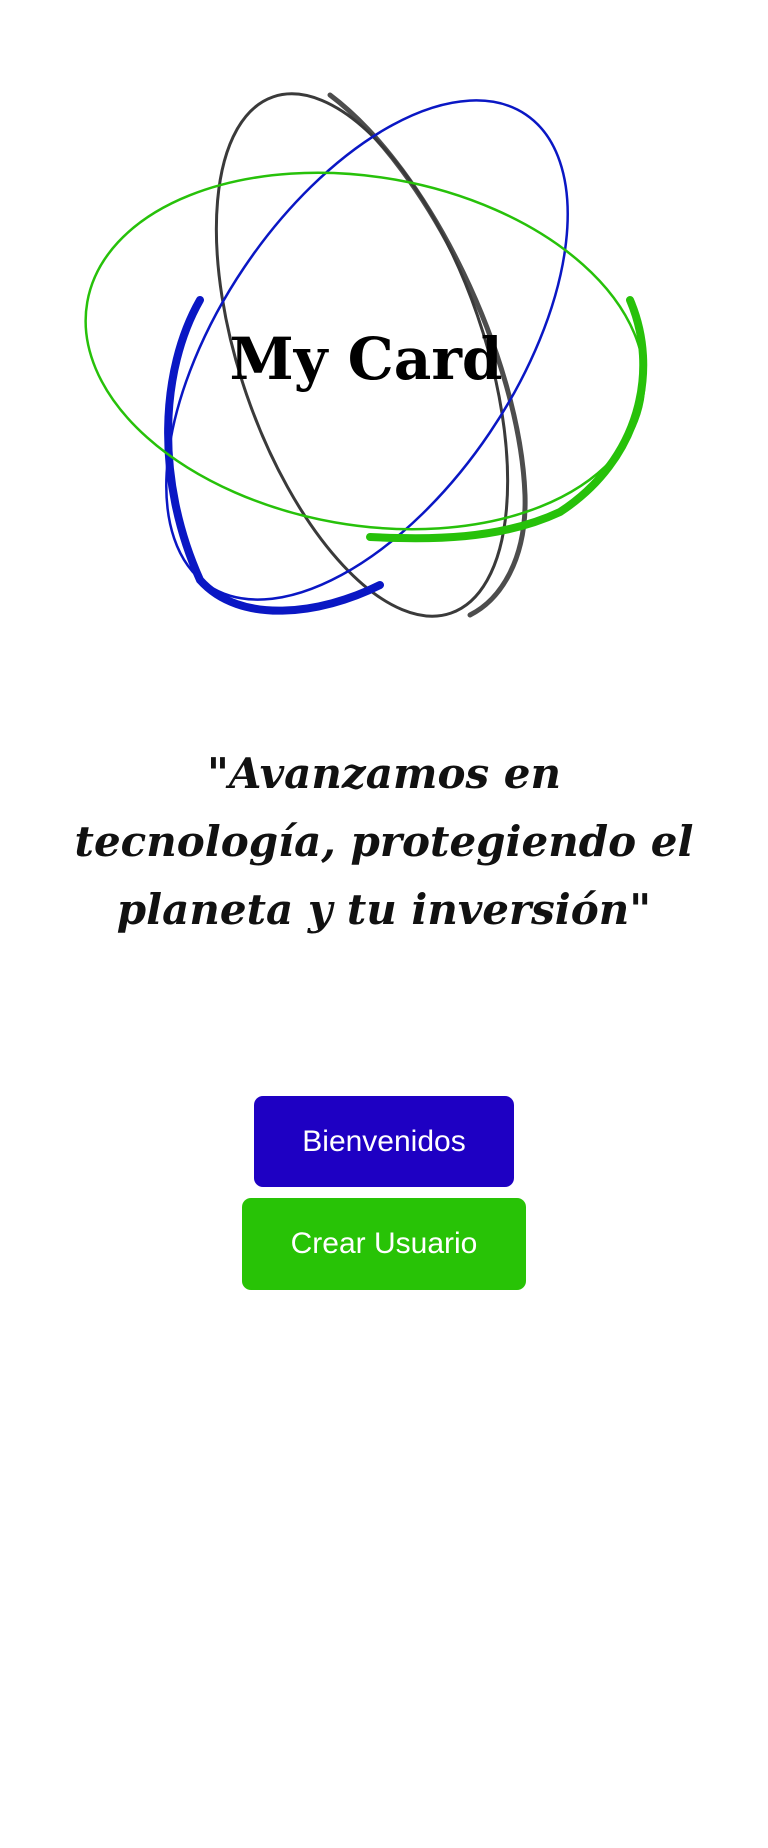 This screenshot has width=768, height=1848. What do you see at coordinates (366, 359) in the screenshot?
I see `logo-title: My Card` at bounding box center [366, 359].